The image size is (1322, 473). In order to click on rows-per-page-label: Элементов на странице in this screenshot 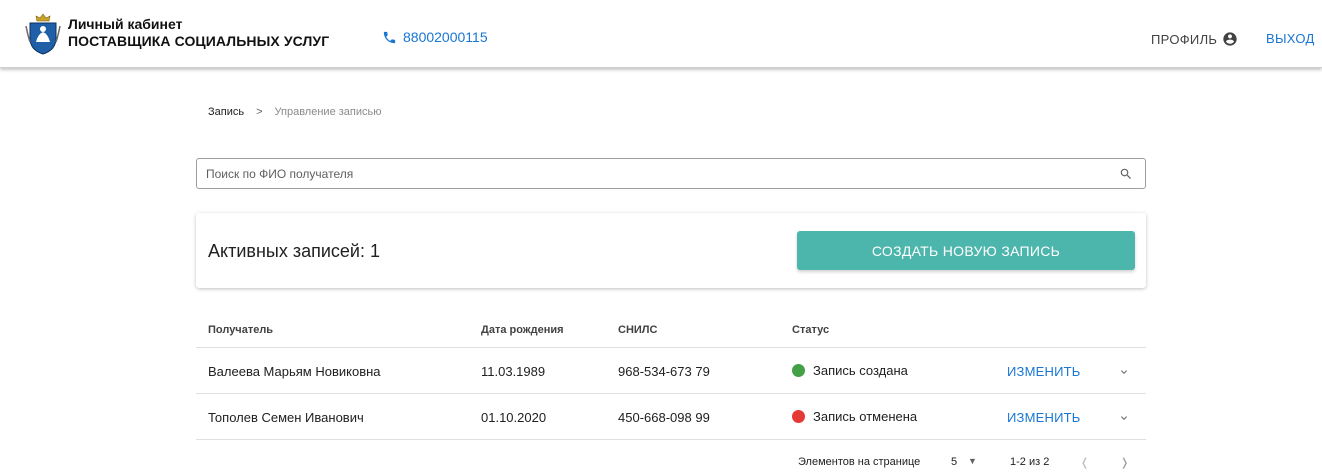, I will do `click(859, 462)`.